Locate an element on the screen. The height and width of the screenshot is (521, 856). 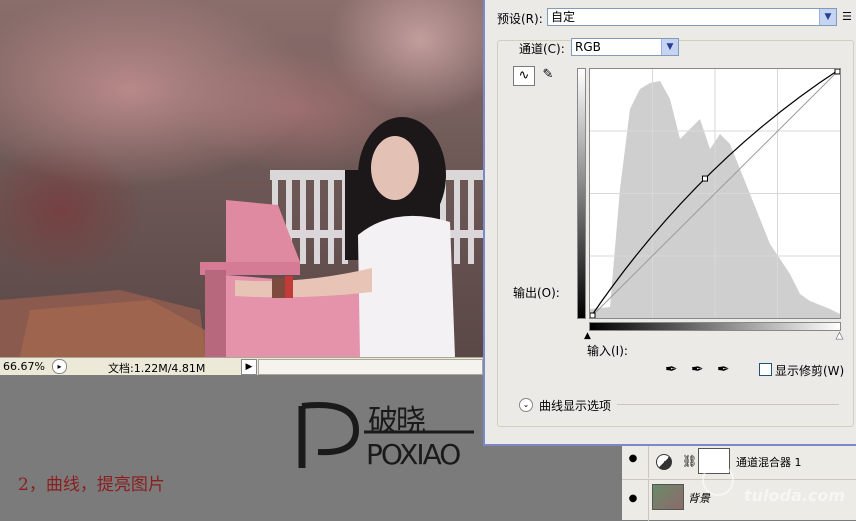
white-eyedropper-icon: ✒ is located at coordinates (723, 369).